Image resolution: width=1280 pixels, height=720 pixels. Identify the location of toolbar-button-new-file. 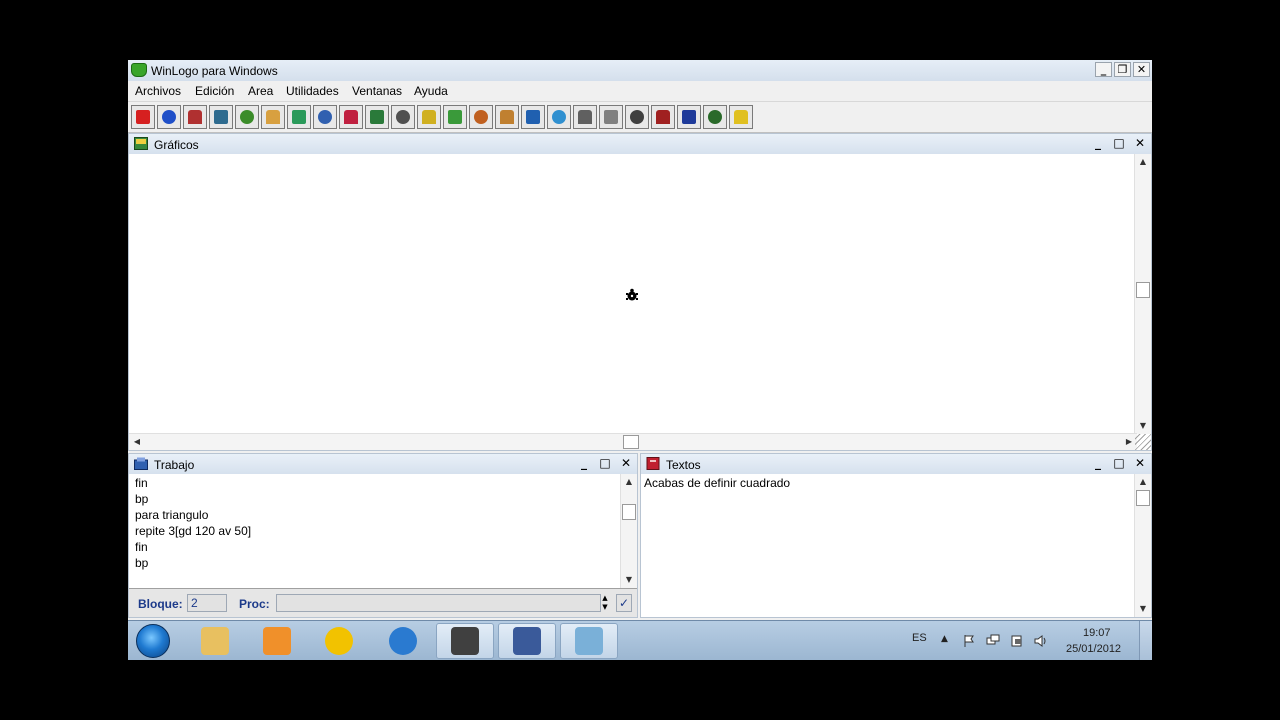
(143, 117).